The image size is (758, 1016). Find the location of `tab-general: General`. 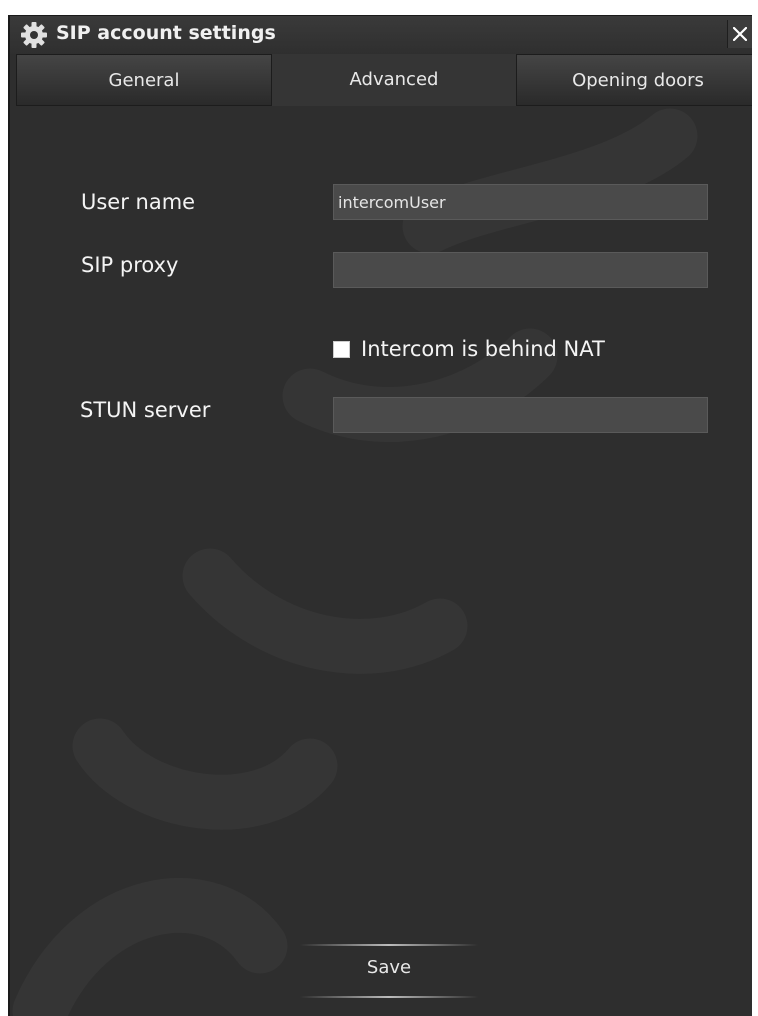

tab-general: General is located at coordinates (144, 80).